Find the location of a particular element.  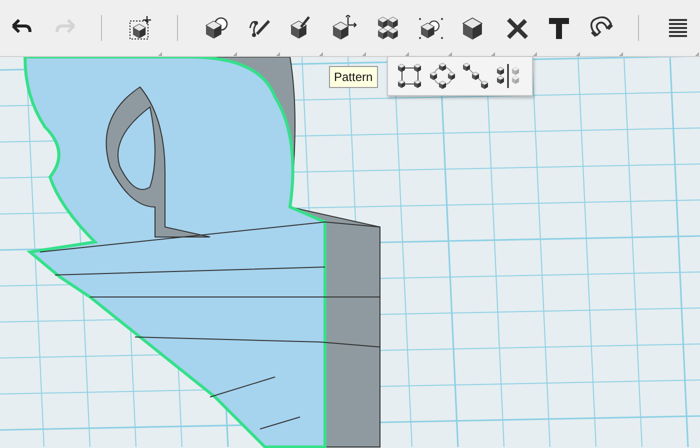

path-pattern-button is located at coordinates (476, 76).